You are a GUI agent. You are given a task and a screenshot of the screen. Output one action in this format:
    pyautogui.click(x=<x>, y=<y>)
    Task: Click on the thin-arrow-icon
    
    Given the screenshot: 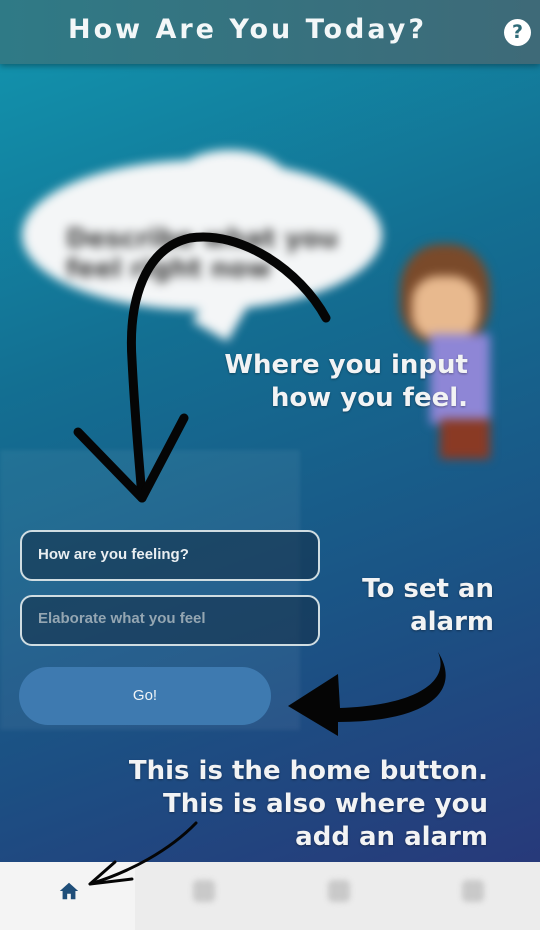 What is the action you would take?
    pyautogui.click(x=143, y=853)
    